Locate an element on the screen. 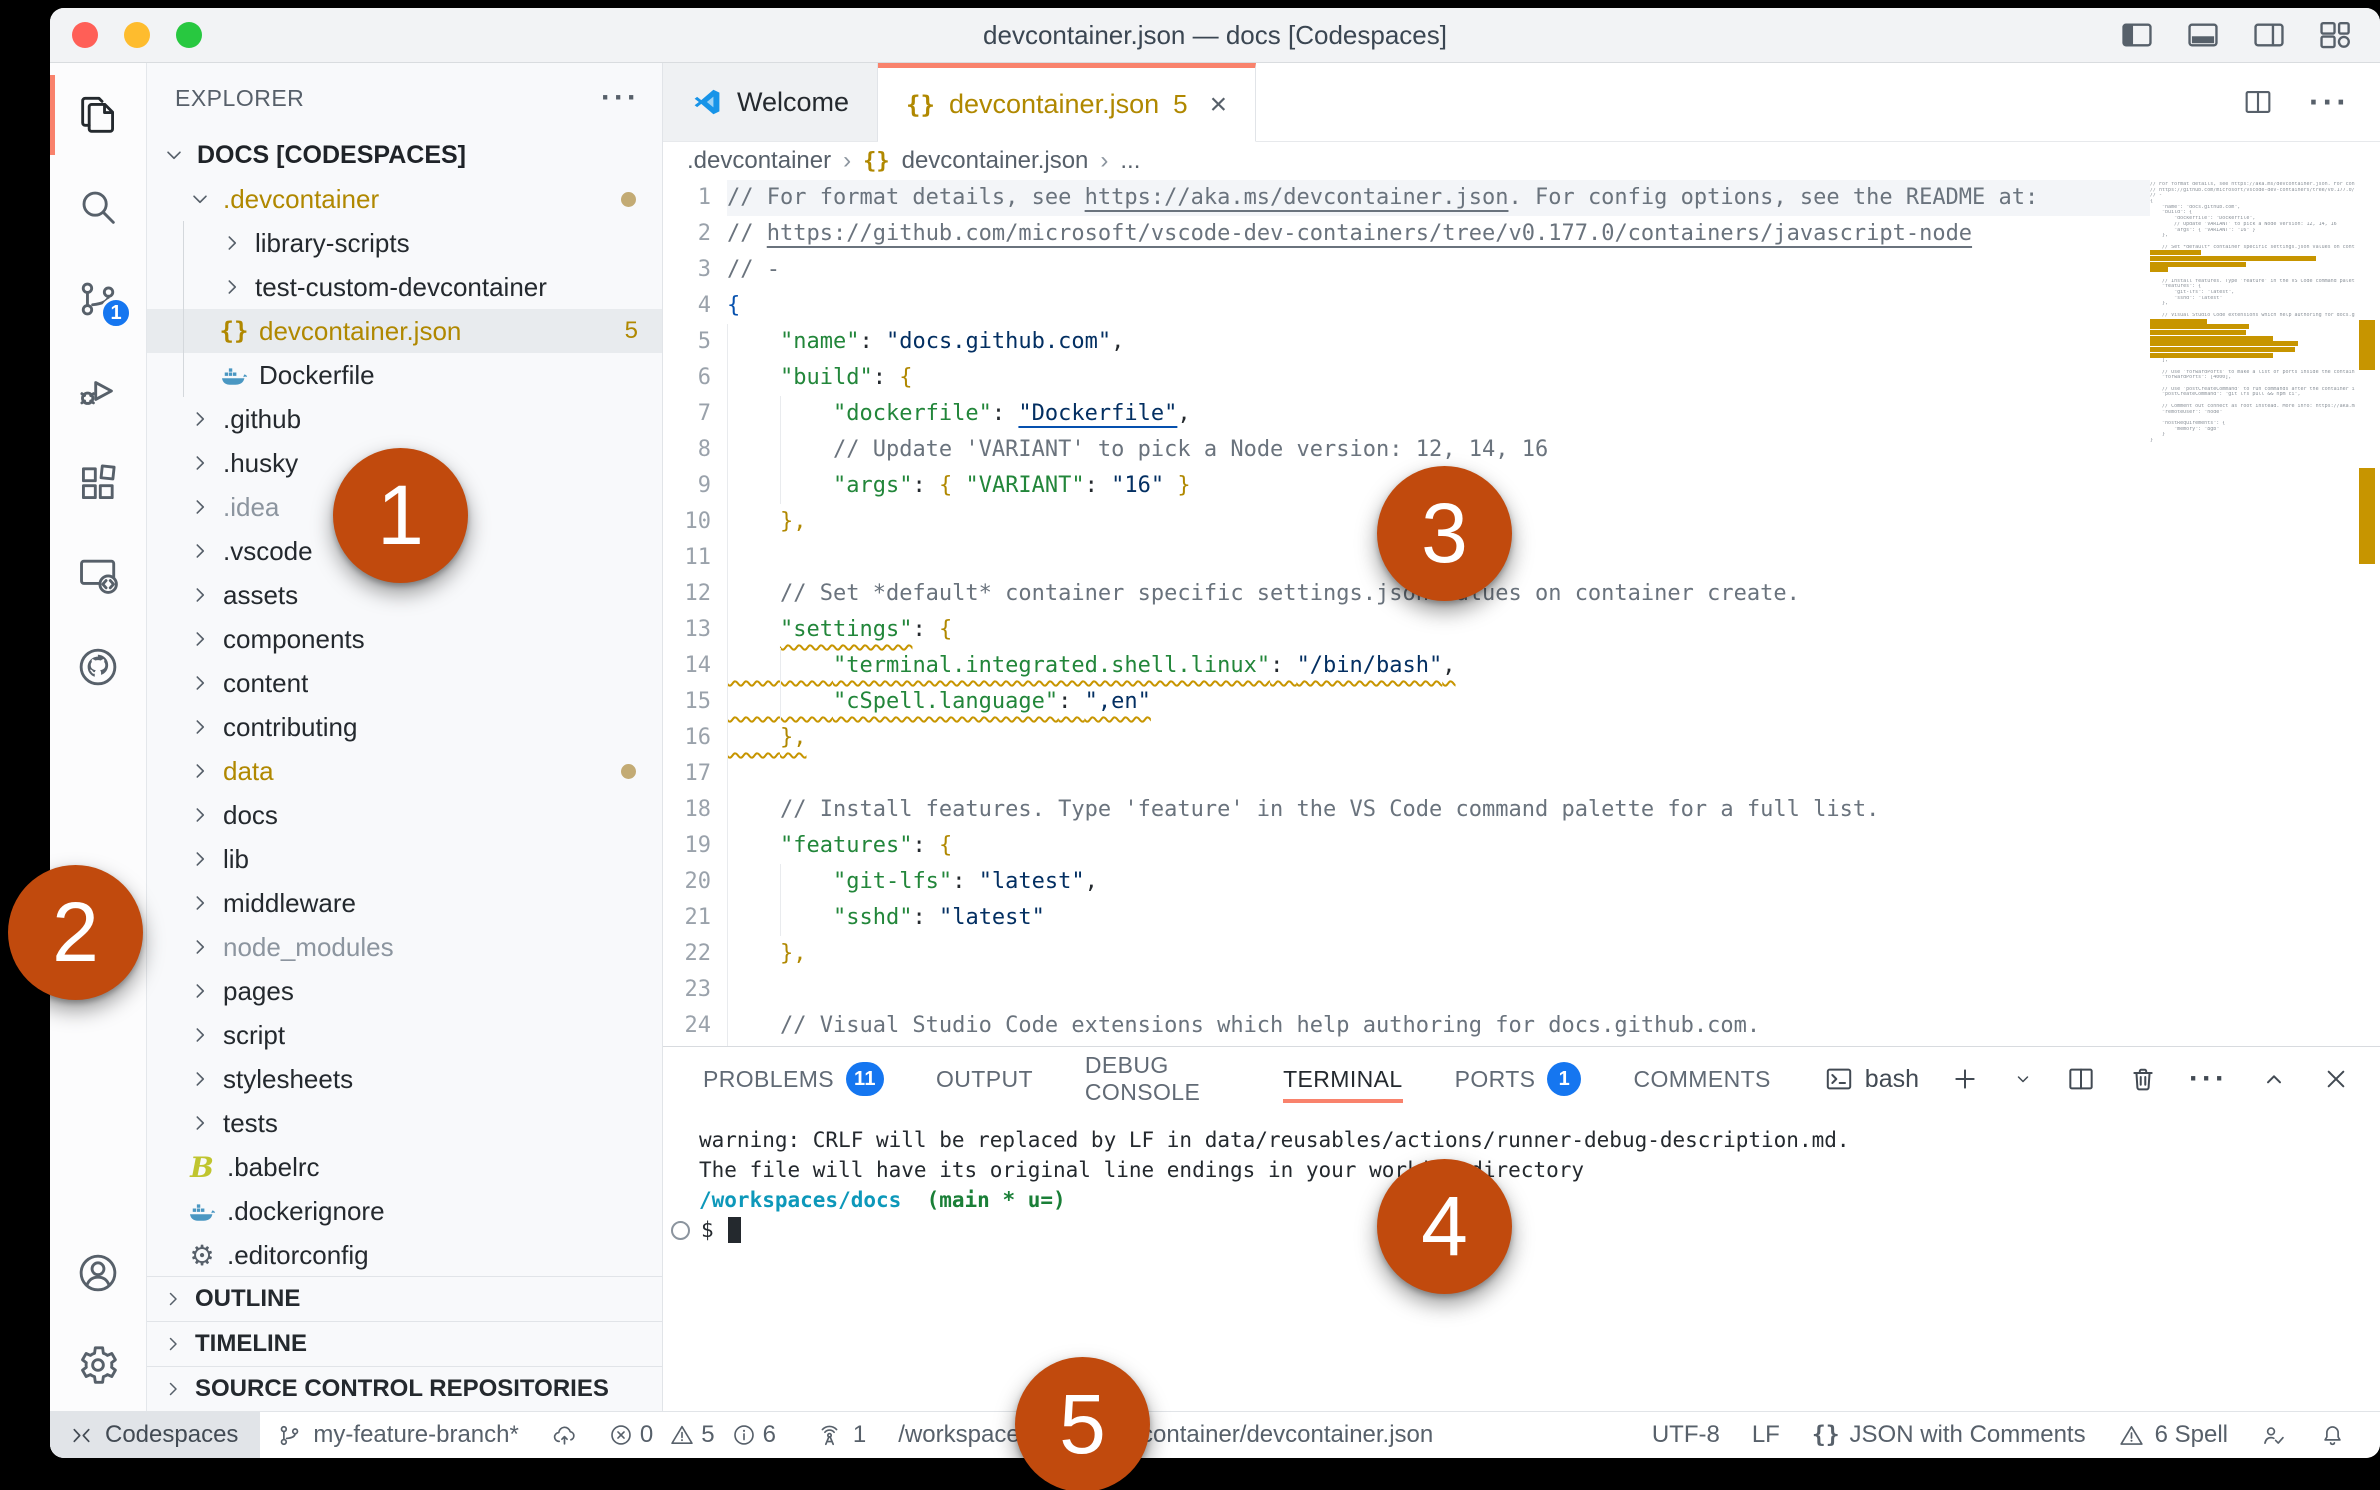 The height and width of the screenshot is (1490, 2380). activity-item-remote-explorer is located at coordinates (98, 575).